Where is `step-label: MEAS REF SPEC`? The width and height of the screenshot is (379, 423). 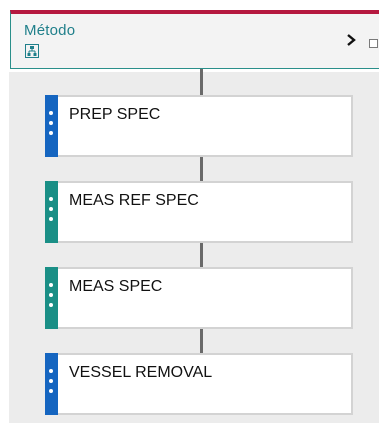
step-label: MEAS REF SPEC is located at coordinates (134, 200).